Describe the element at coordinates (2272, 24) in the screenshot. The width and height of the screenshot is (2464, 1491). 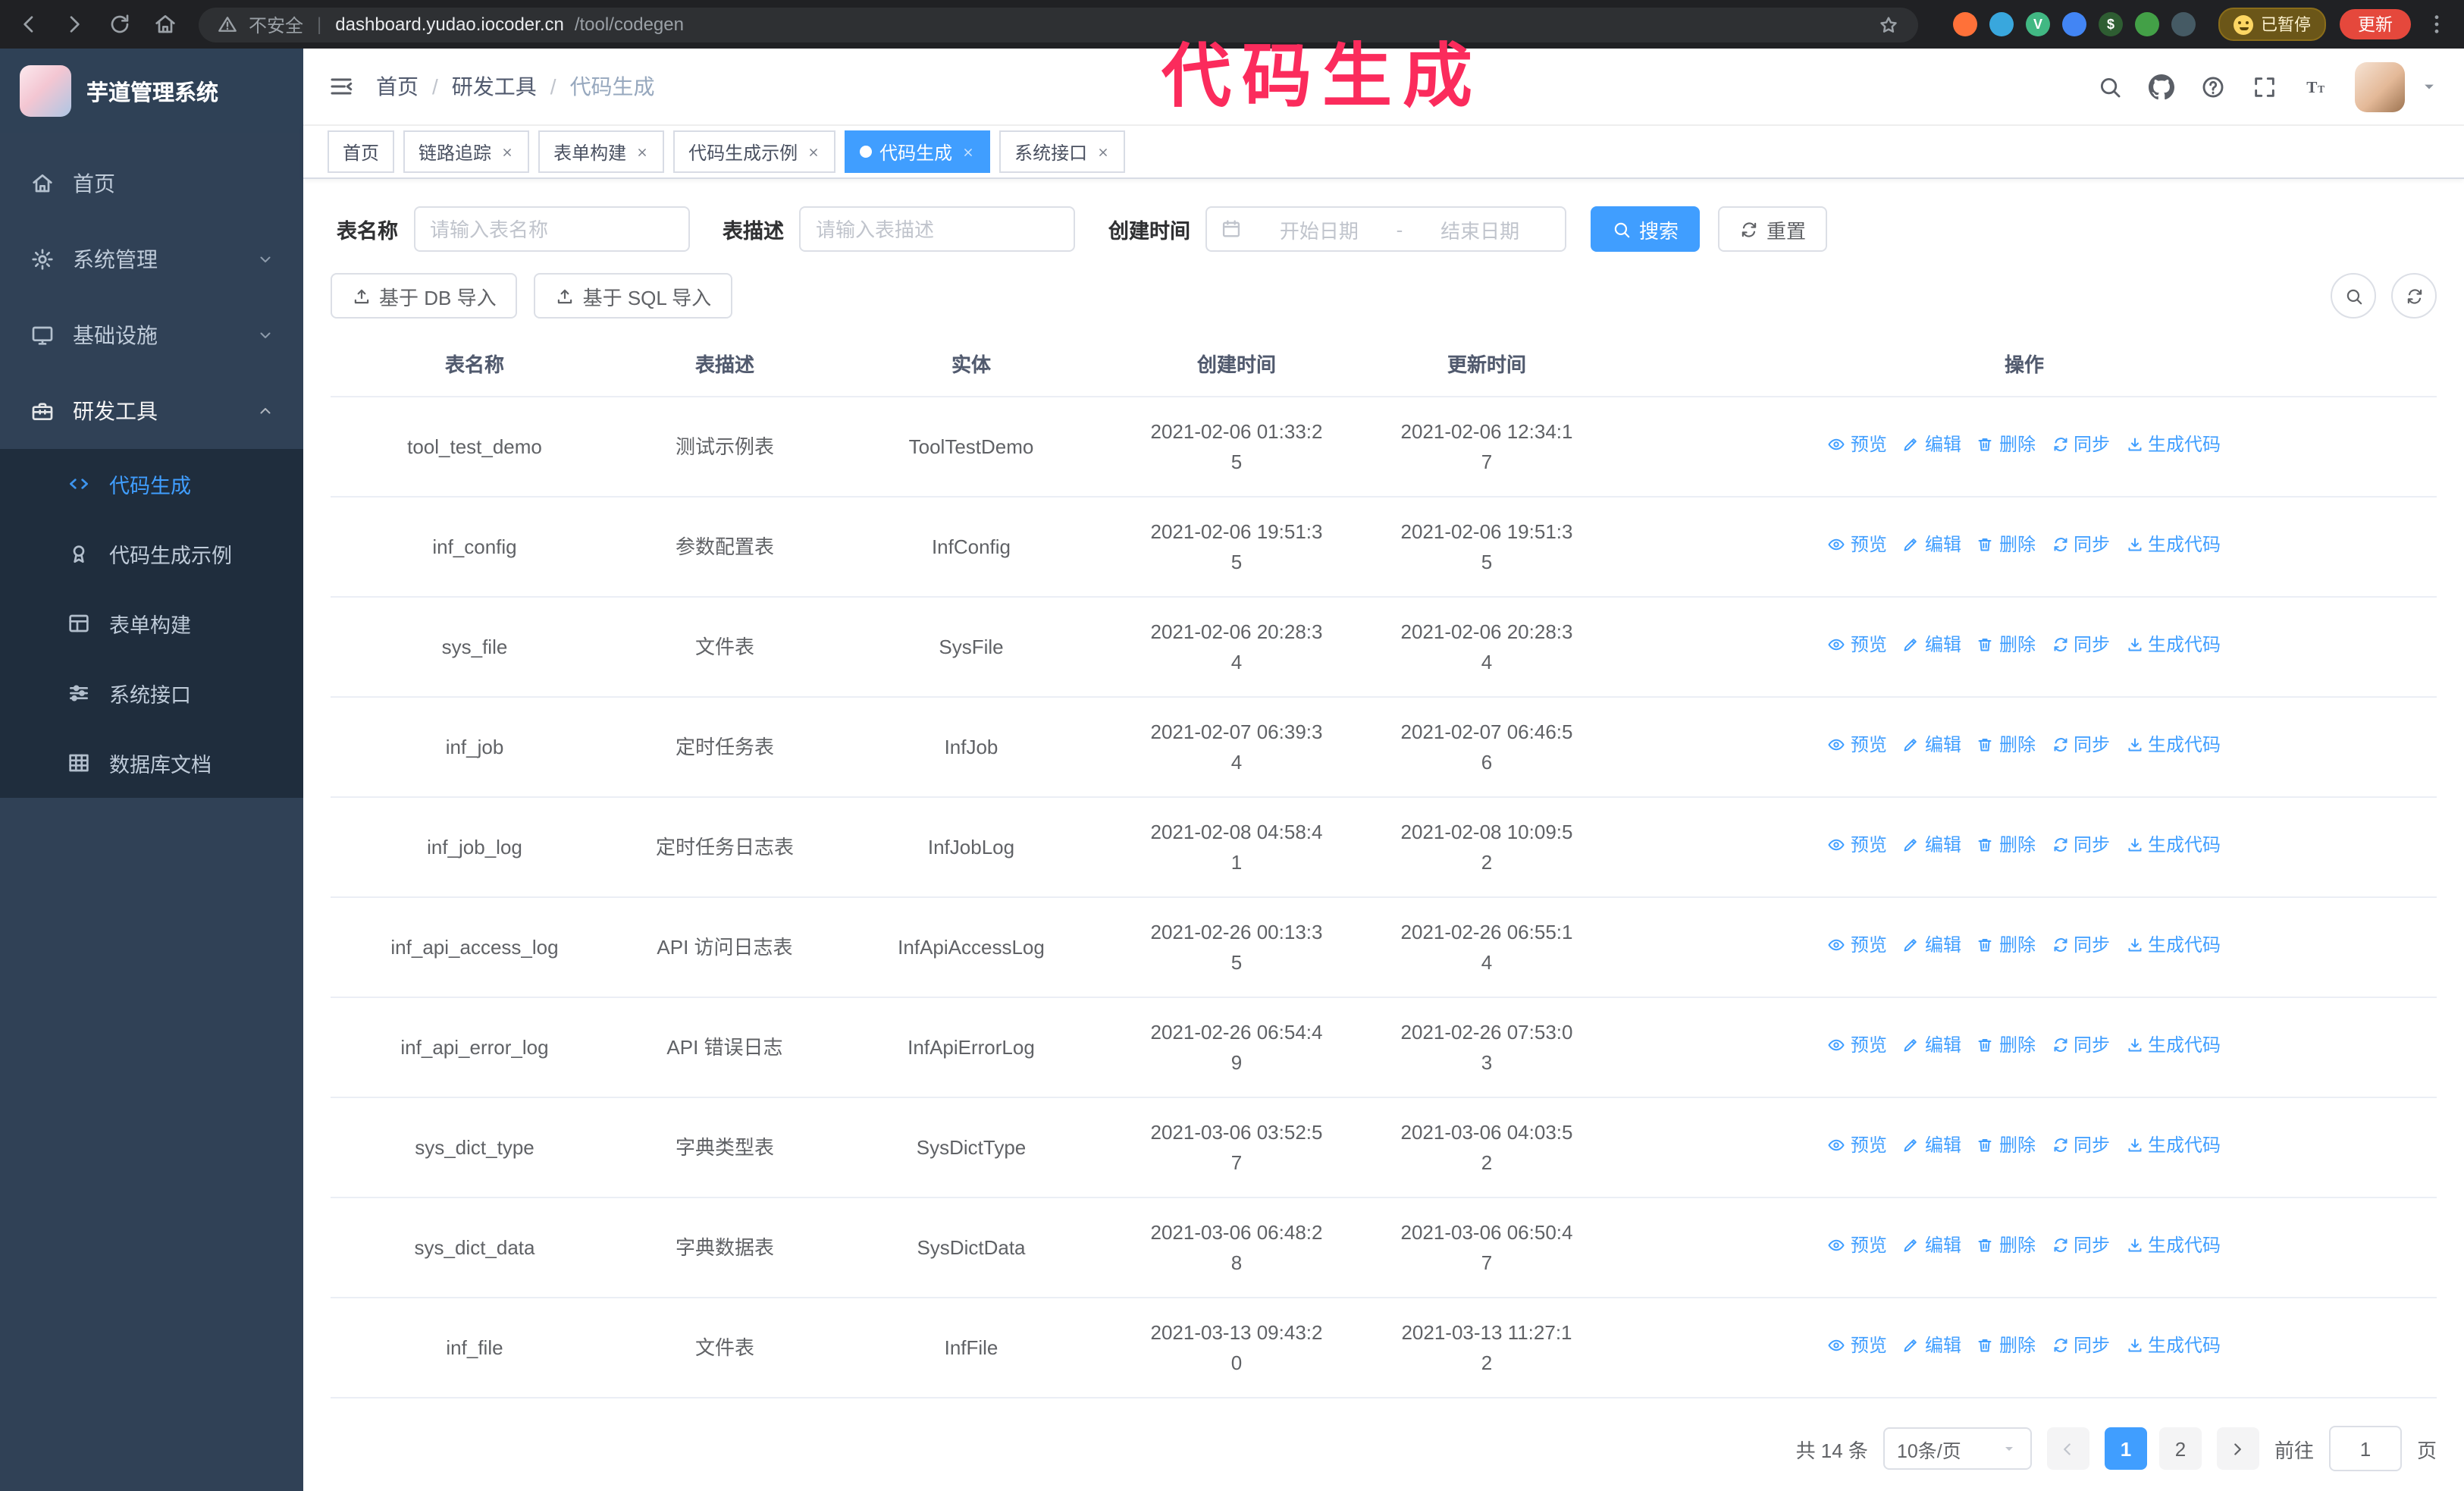
I see `paused-badge: 已暂停` at that location.